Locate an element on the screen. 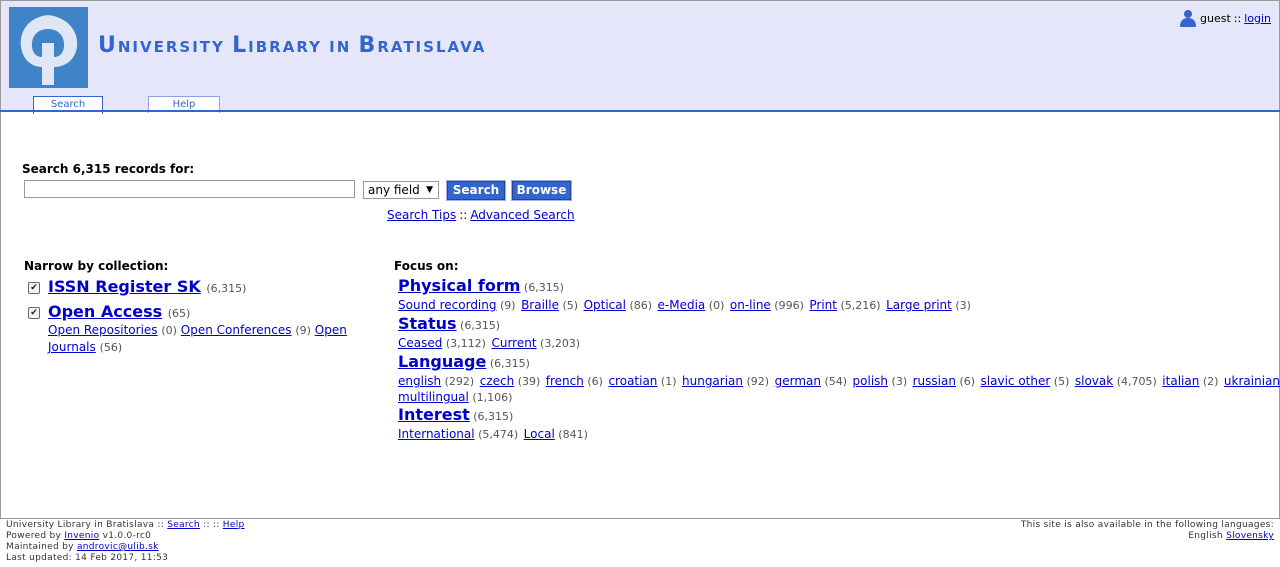 The image size is (1280, 567). language-slovensky-link: Slovensky is located at coordinates (1250, 536).